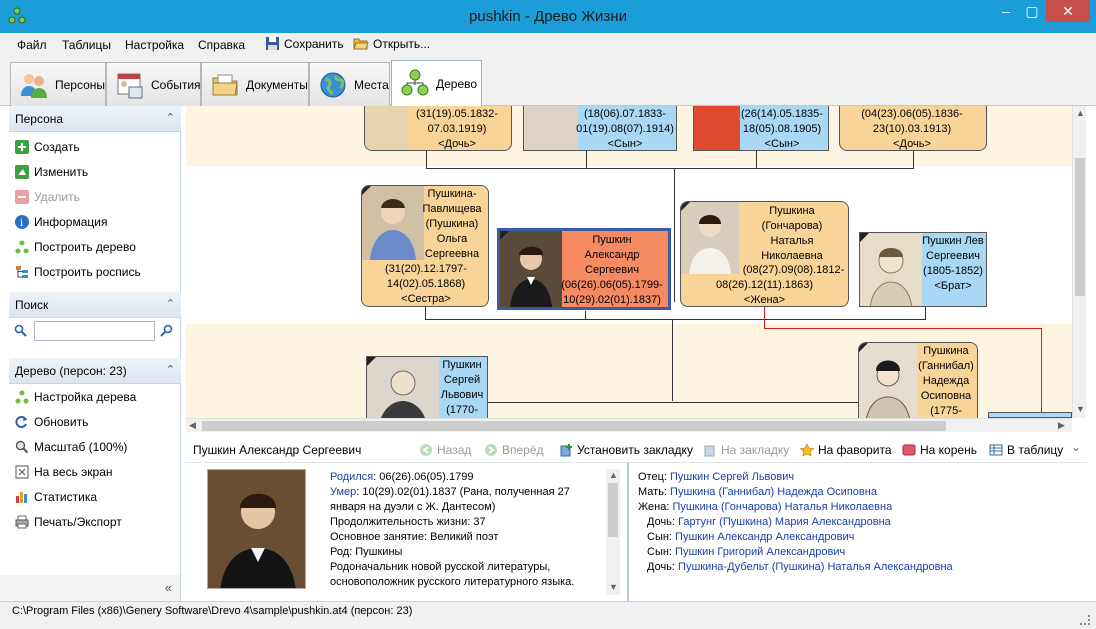 This screenshot has width=1096, height=629. What do you see at coordinates (176, 84) in the screenshot?
I see `tab-events-label: События` at bounding box center [176, 84].